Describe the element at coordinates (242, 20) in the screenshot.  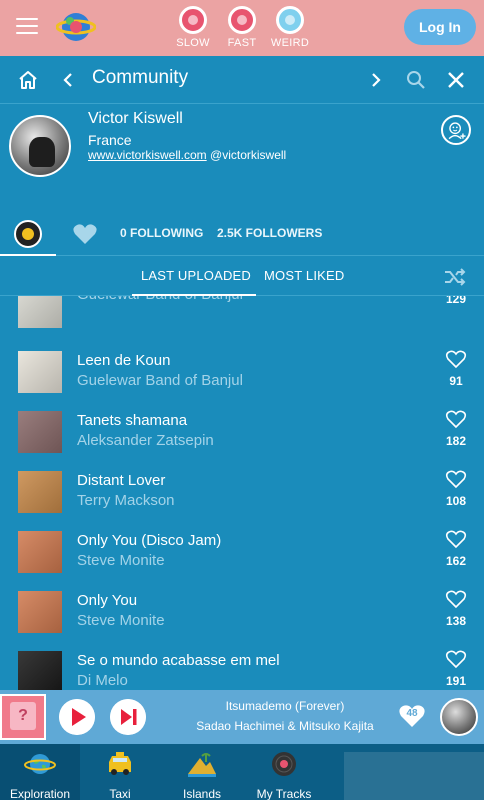
I see `fast-icon` at that location.